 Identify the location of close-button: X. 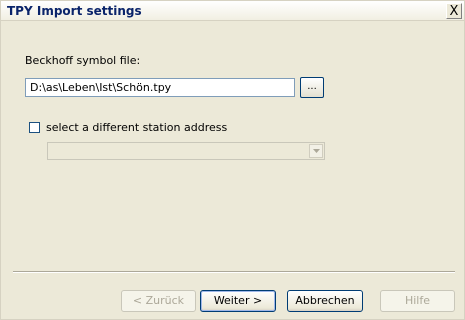
(454, 11).